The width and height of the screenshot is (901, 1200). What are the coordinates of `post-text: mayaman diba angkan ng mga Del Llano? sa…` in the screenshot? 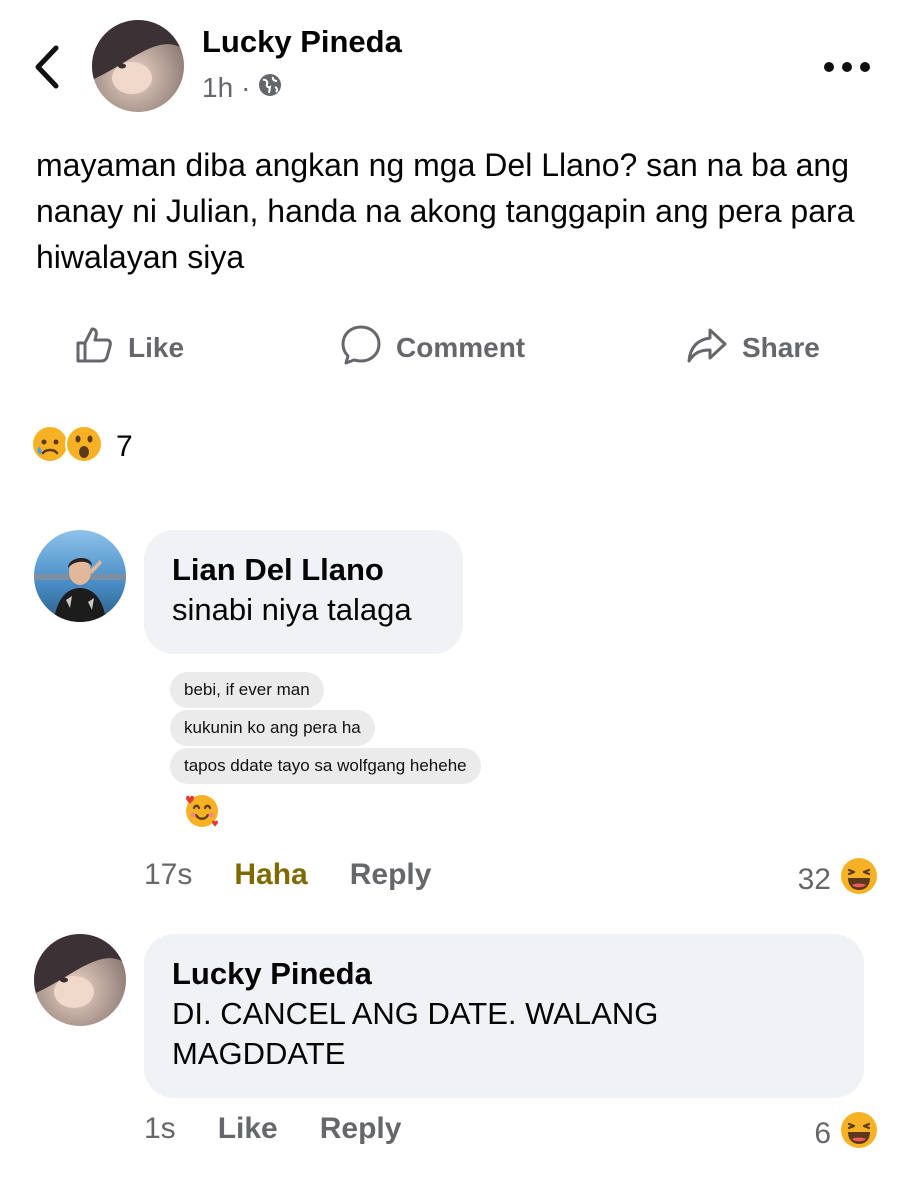 It's located at (445, 211).